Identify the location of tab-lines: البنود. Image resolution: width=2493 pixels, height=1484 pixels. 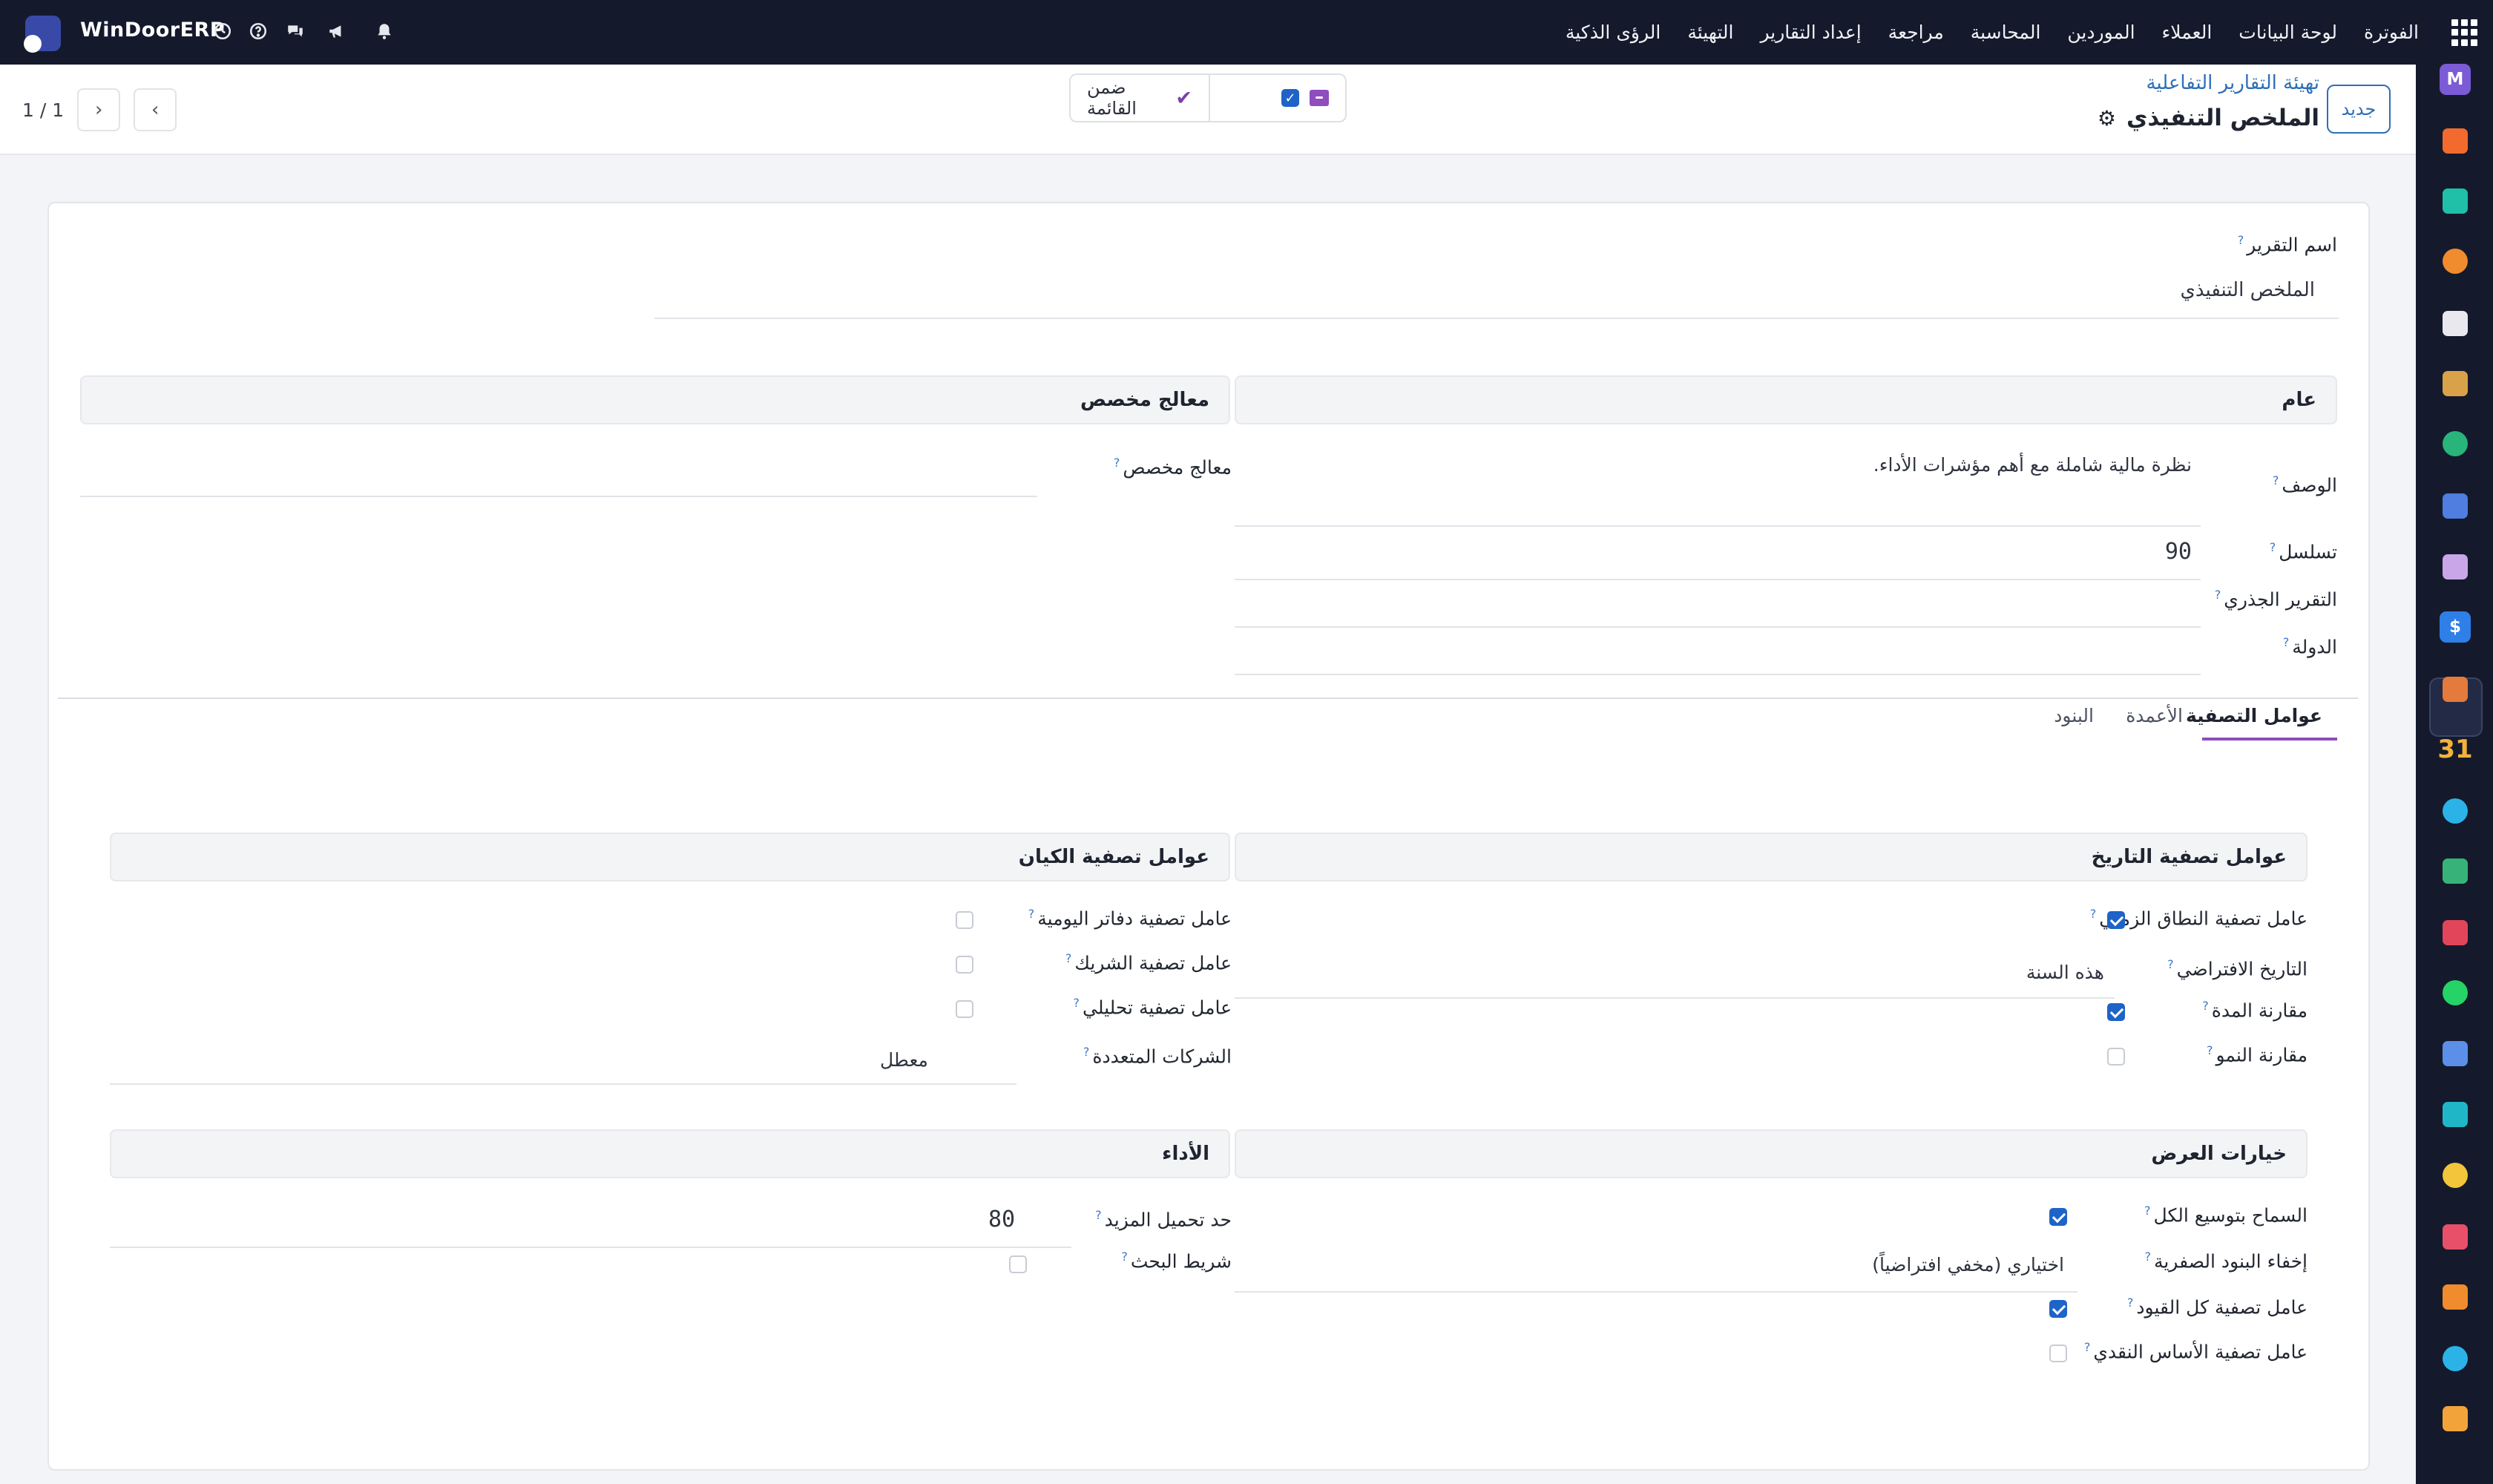
(2074, 715).